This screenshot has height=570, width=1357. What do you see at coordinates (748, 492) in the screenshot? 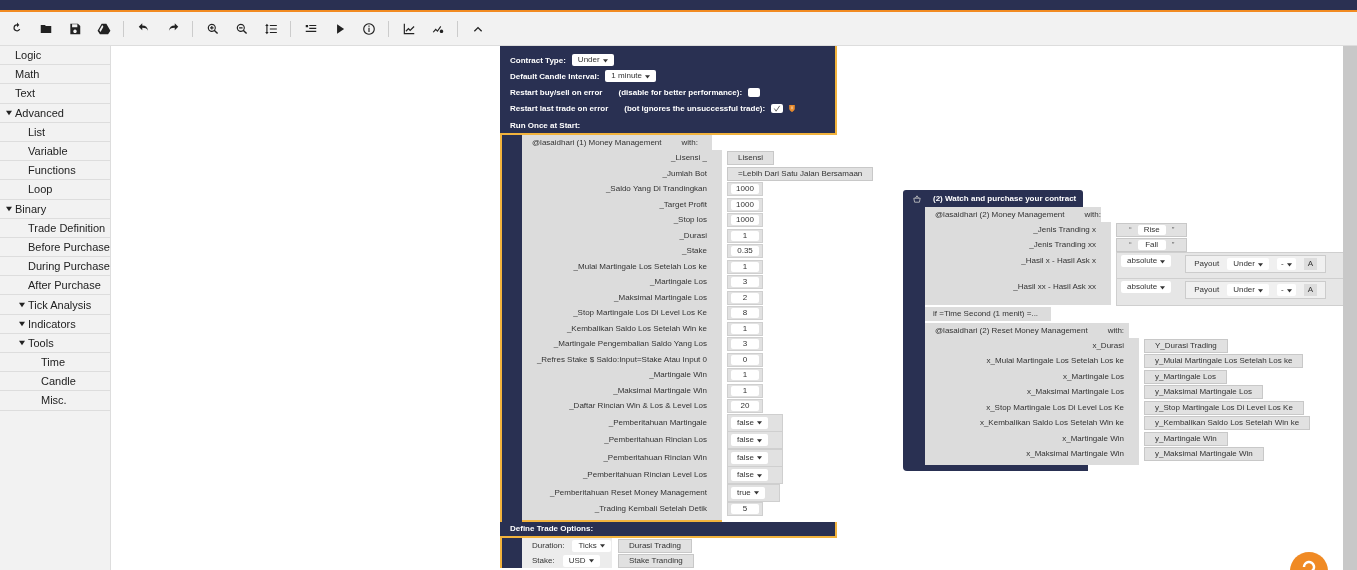
I see `dropdown: true` at bounding box center [748, 492].